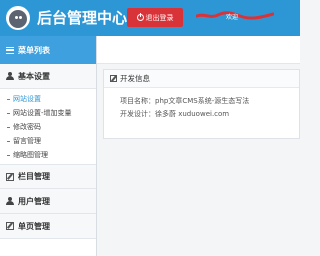  I want to click on logout-label: 退出登录, so click(159, 17).